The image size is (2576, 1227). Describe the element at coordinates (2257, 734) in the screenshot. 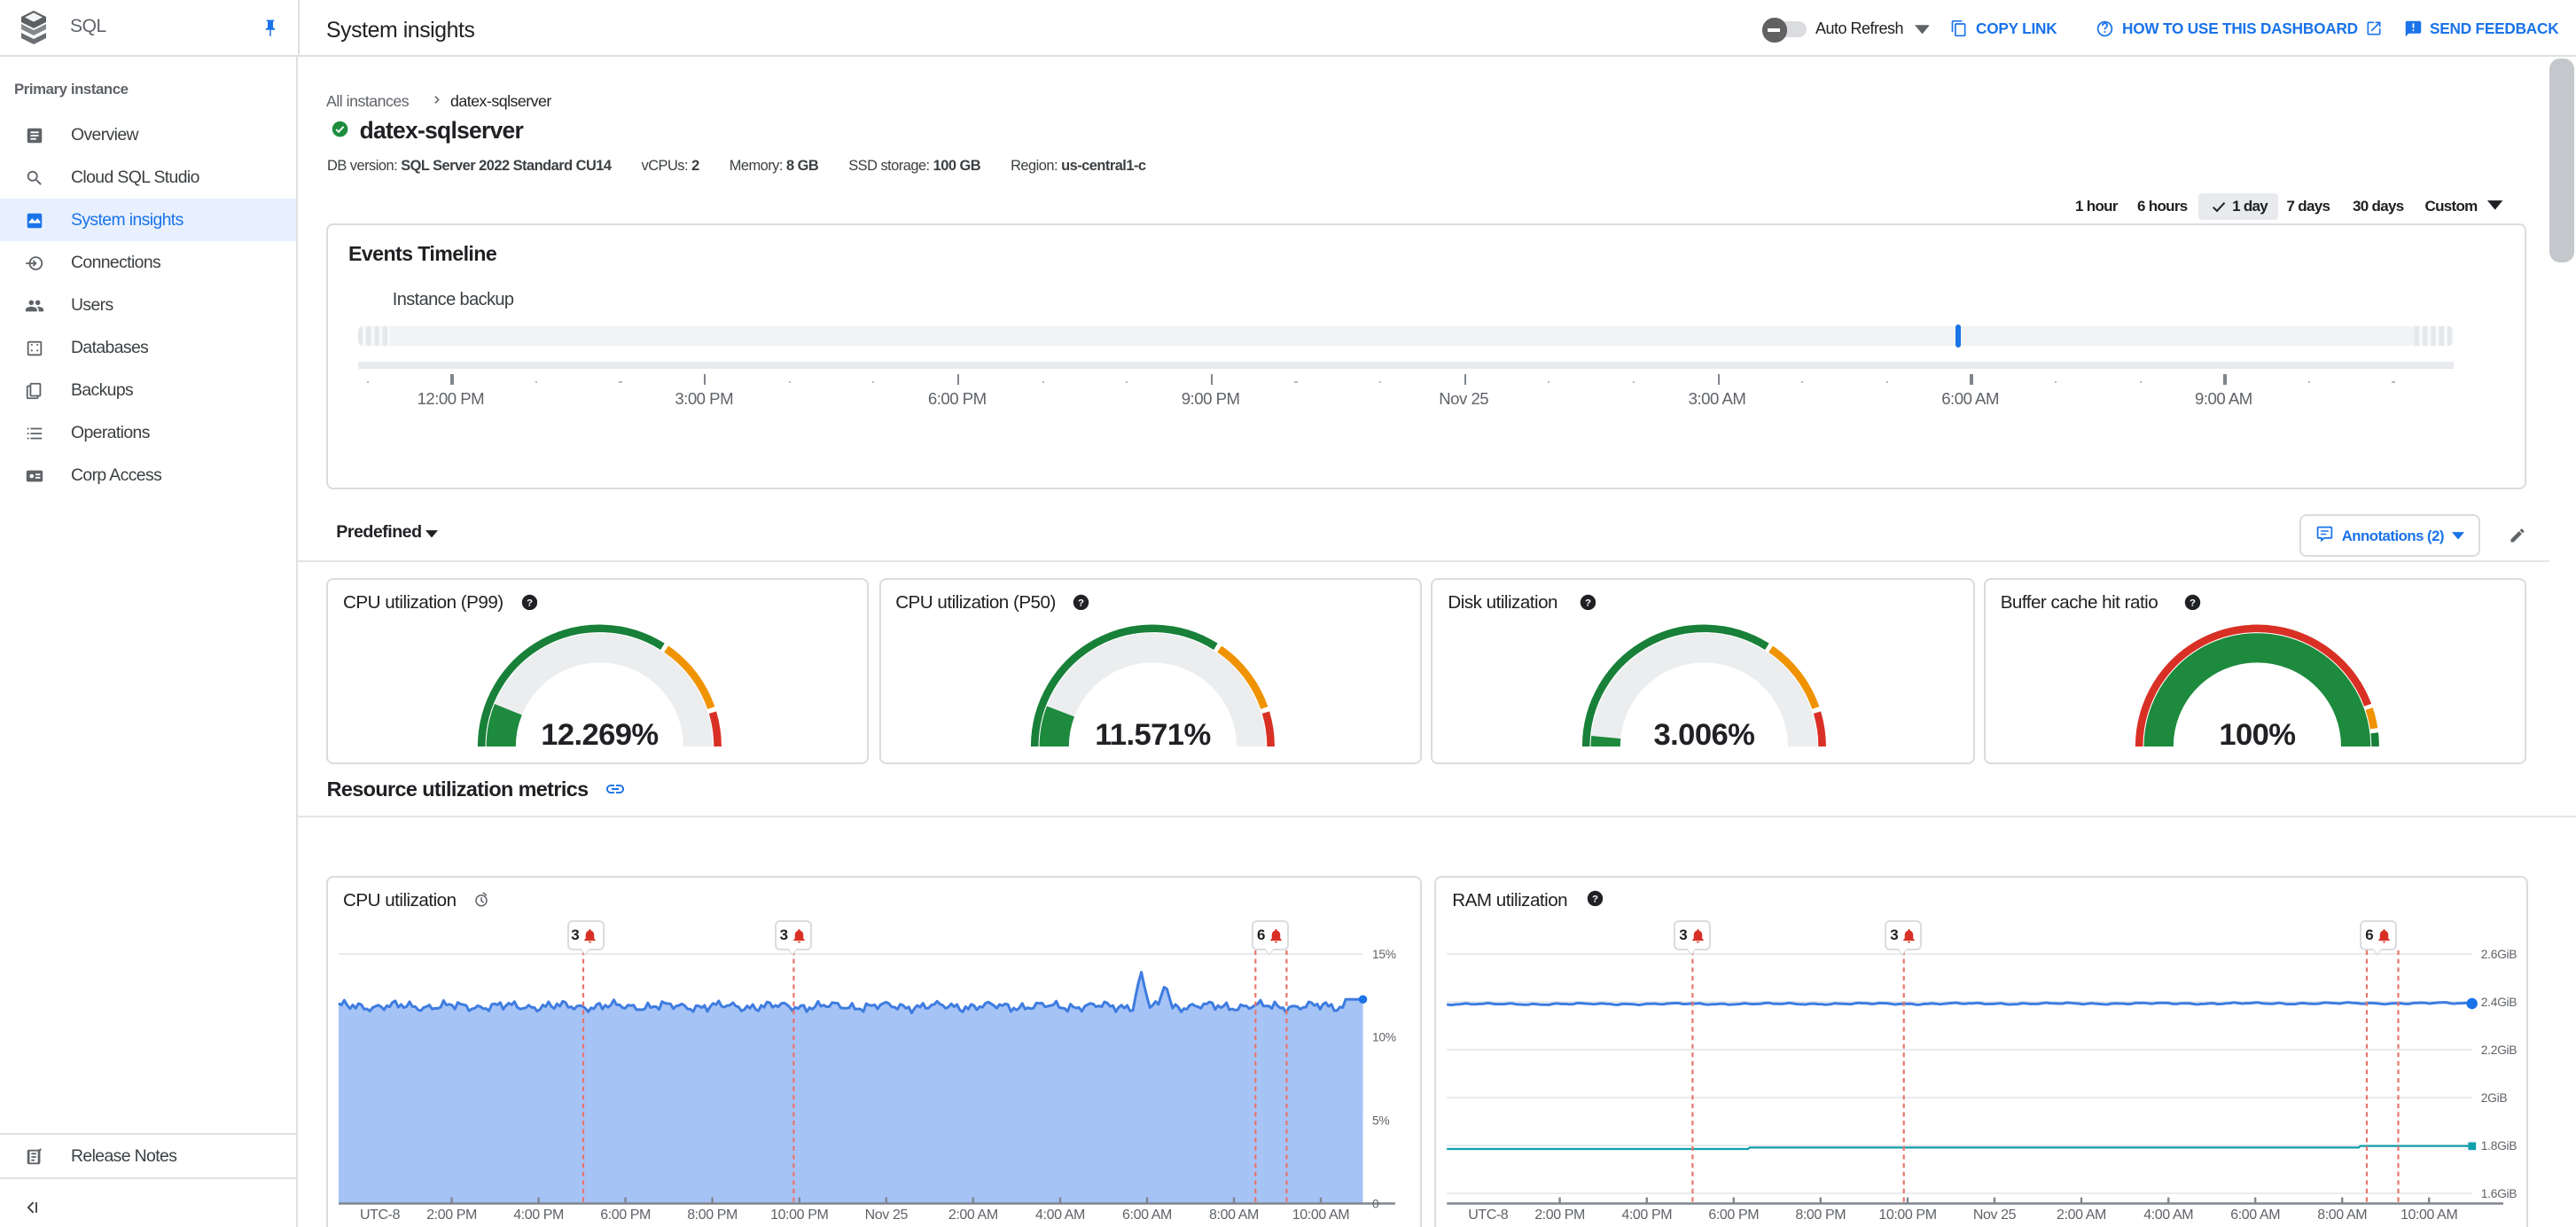

I see `svg-text: 100%` at that location.